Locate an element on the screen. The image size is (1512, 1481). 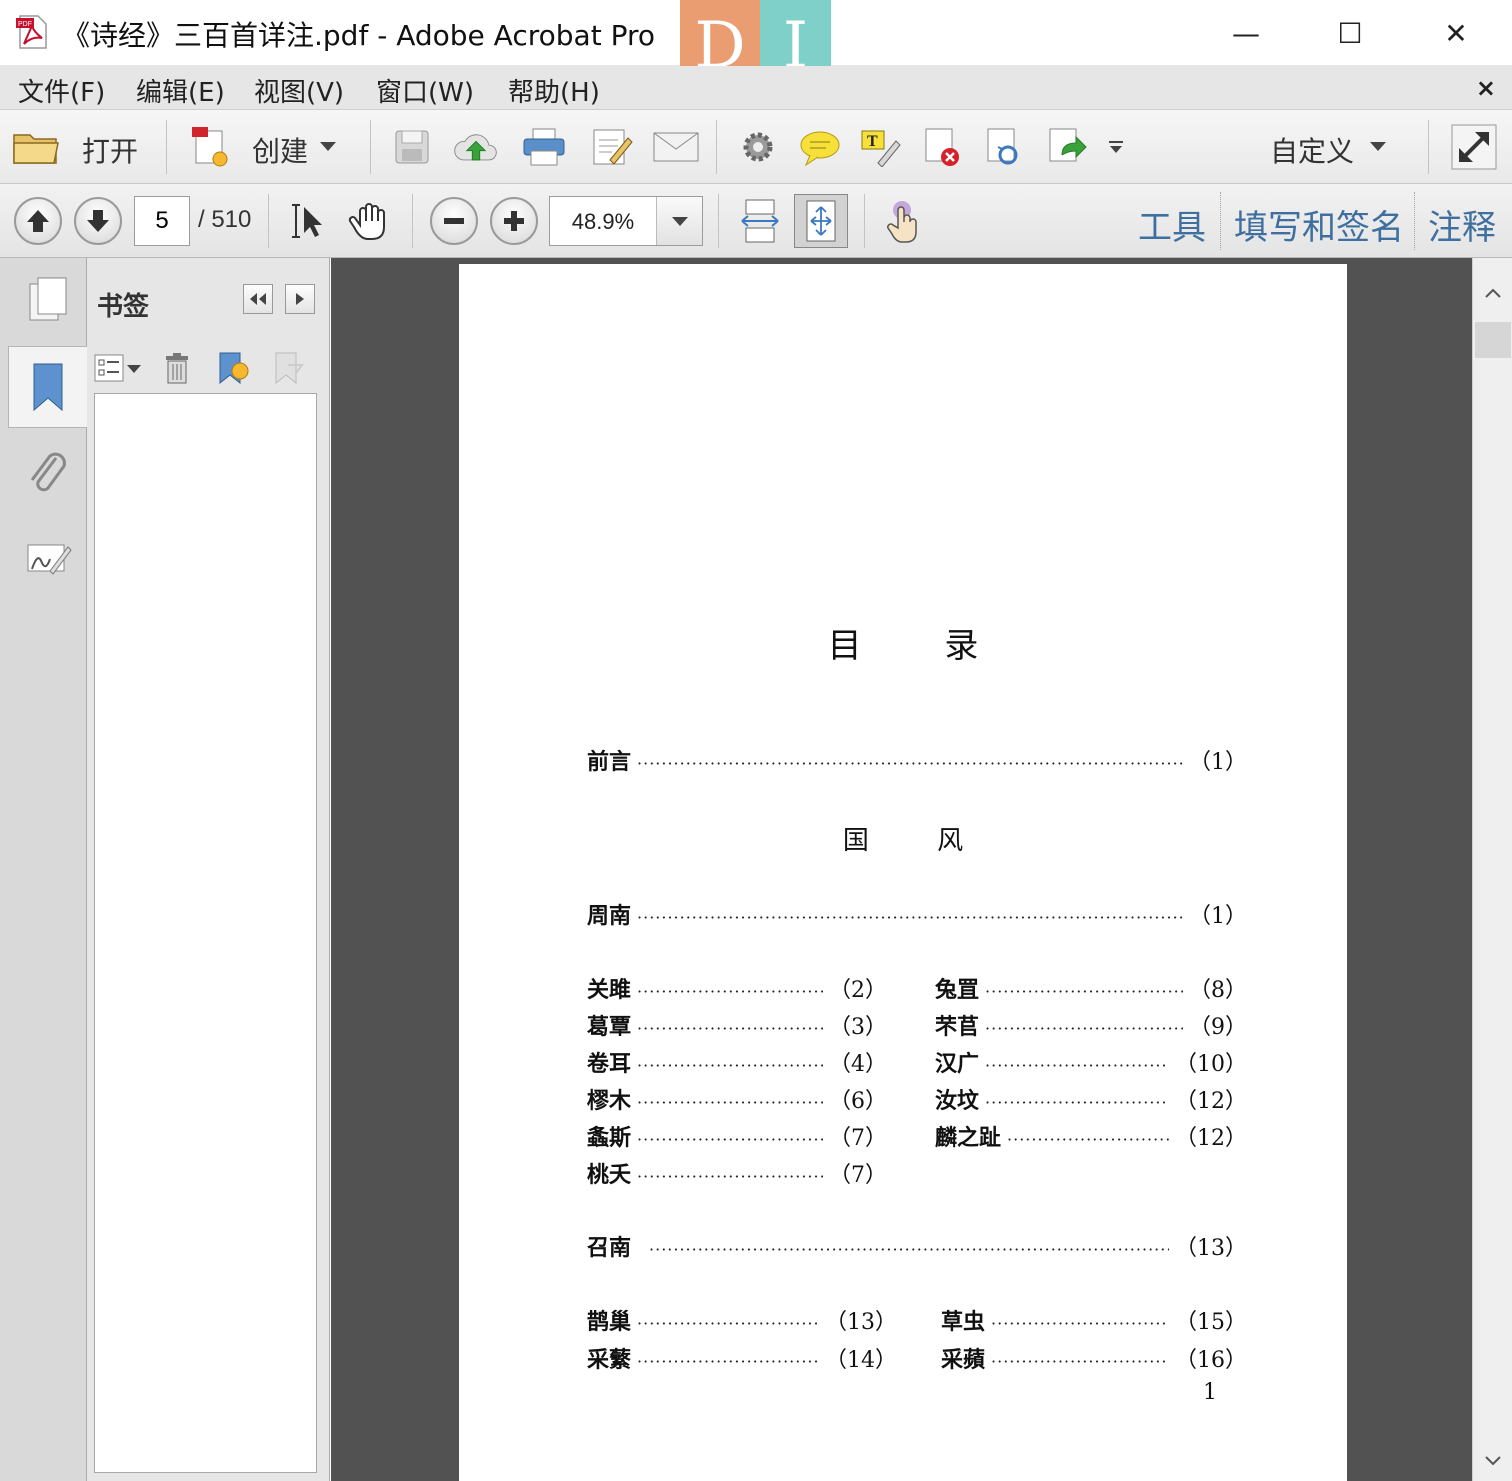
maximize-button: ☐ is located at coordinates (1350, 33).